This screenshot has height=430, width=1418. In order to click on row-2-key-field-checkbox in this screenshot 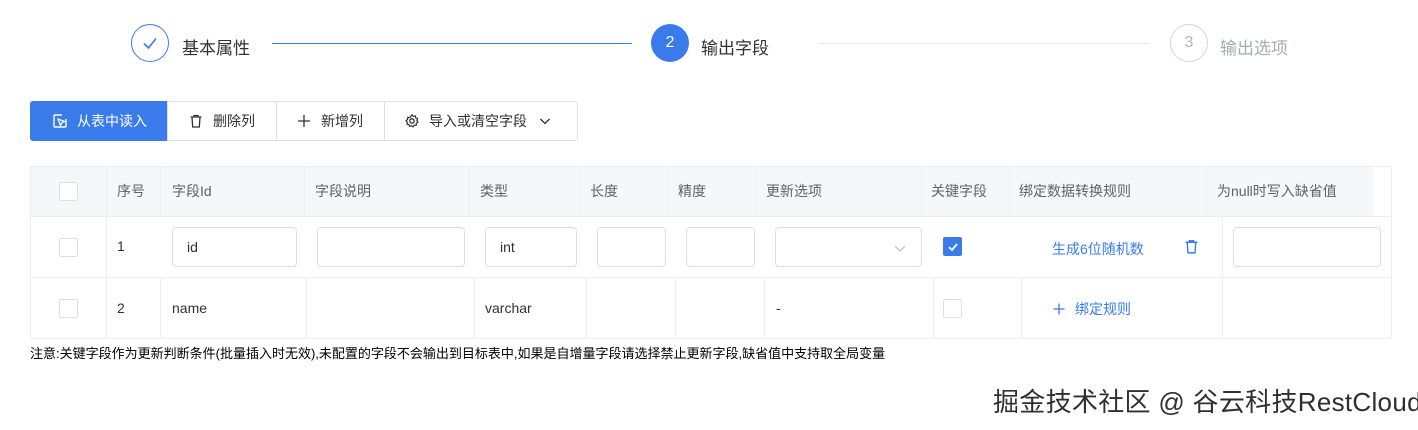, I will do `click(952, 308)`.